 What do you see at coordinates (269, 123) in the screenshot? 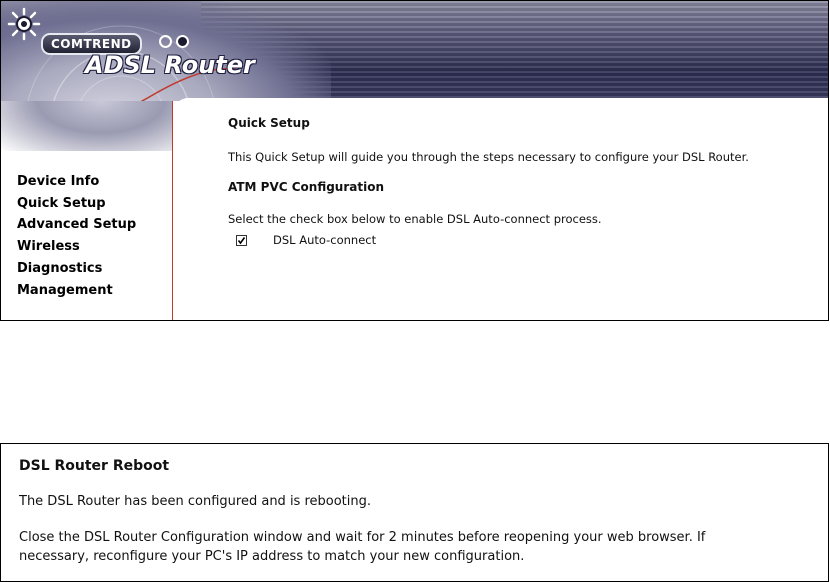
I see `page-title: Quick Setup` at bounding box center [269, 123].